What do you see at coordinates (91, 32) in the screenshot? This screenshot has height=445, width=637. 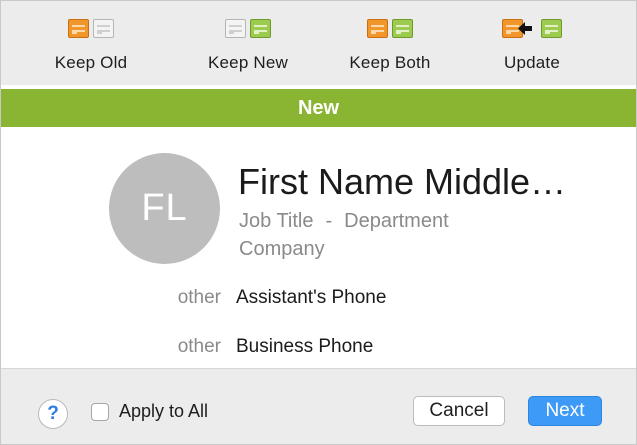 I see `keep-old-icons` at bounding box center [91, 32].